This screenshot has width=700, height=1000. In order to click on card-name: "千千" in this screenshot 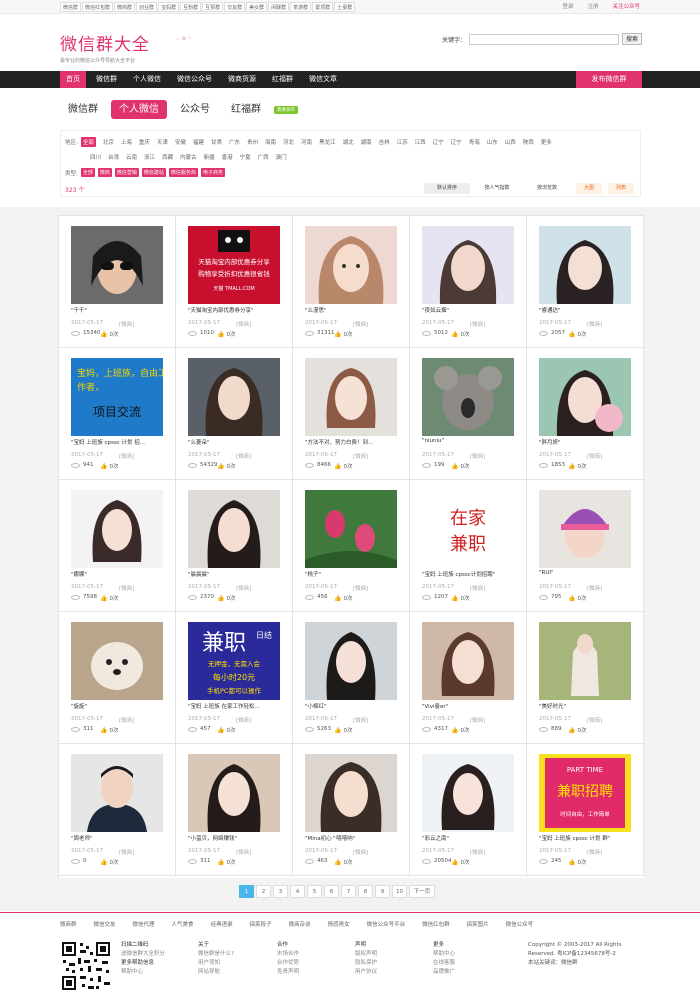, I will do `click(121, 310)`.